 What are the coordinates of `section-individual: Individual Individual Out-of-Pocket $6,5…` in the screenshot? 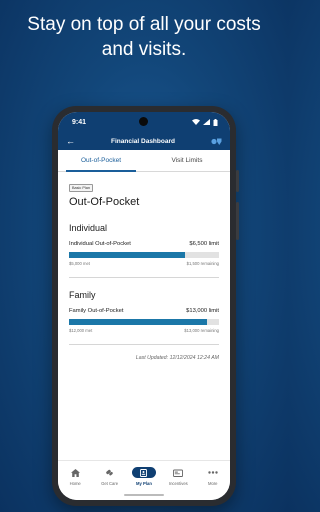 It's located at (144, 250).